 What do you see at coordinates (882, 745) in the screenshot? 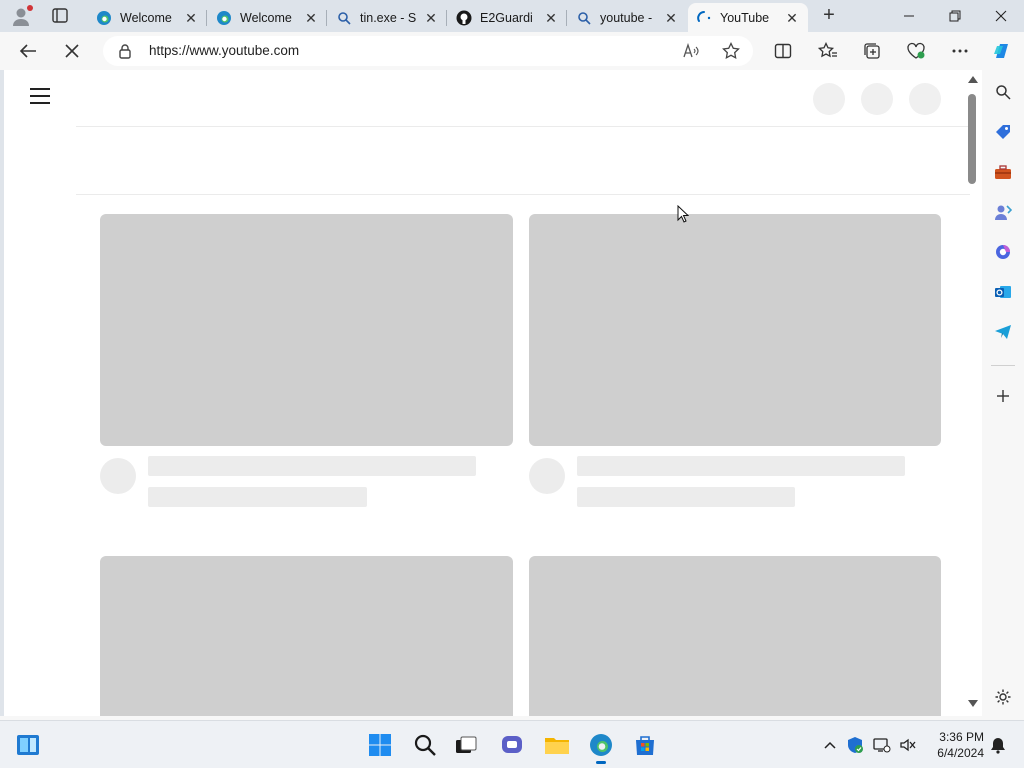
I see `network-icon` at bounding box center [882, 745].